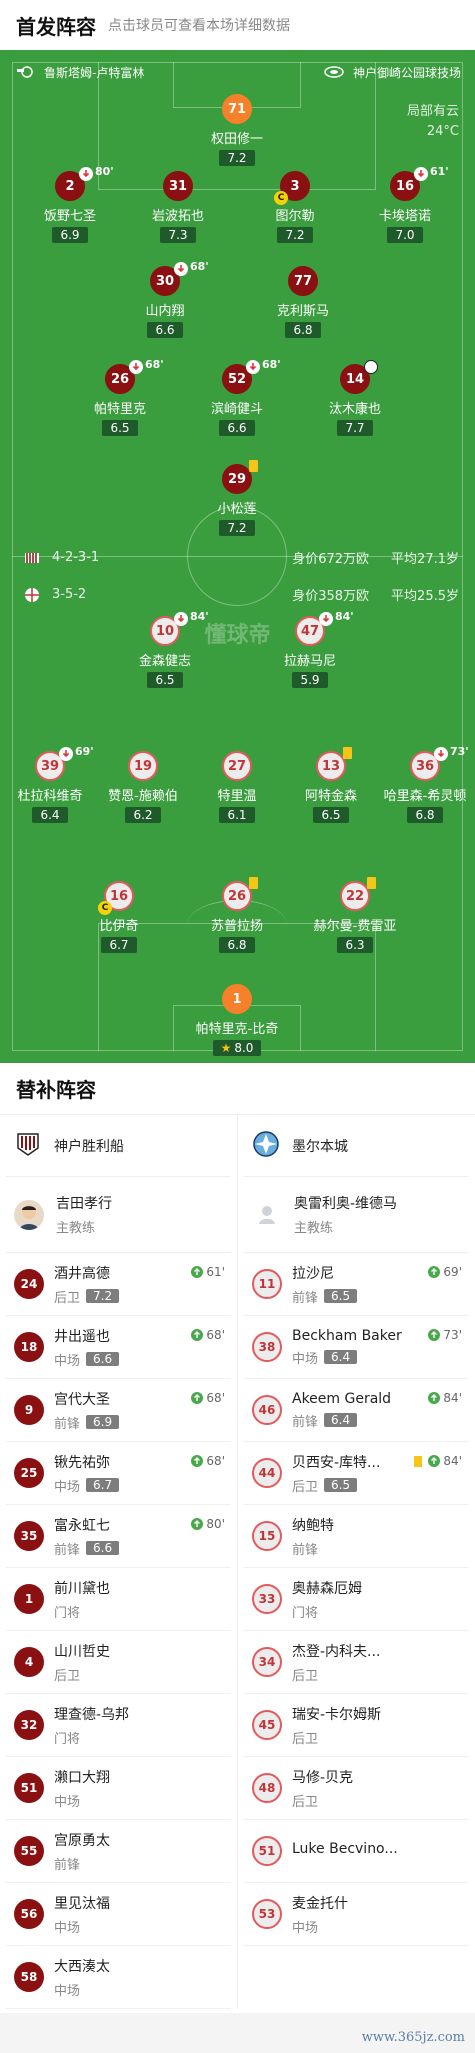  I want to click on home-player-4: 16 61' 卡埃塔诺 7.0, so click(405, 204).